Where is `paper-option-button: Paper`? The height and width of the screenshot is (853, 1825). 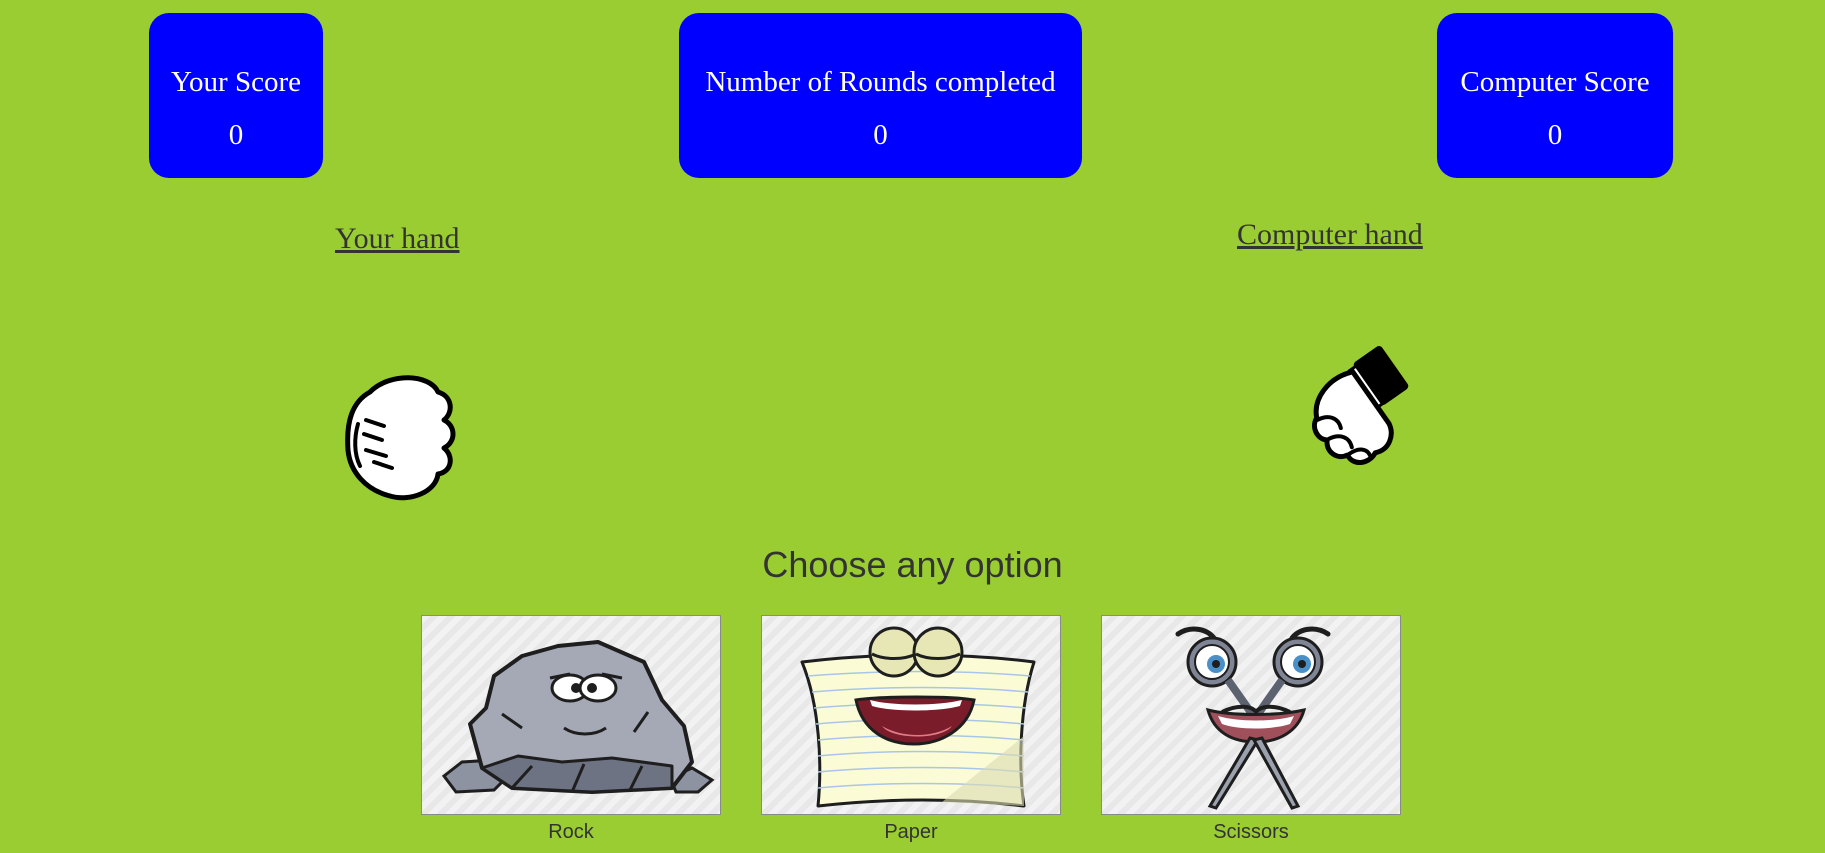
paper-option-button: Paper is located at coordinates (911, 729).